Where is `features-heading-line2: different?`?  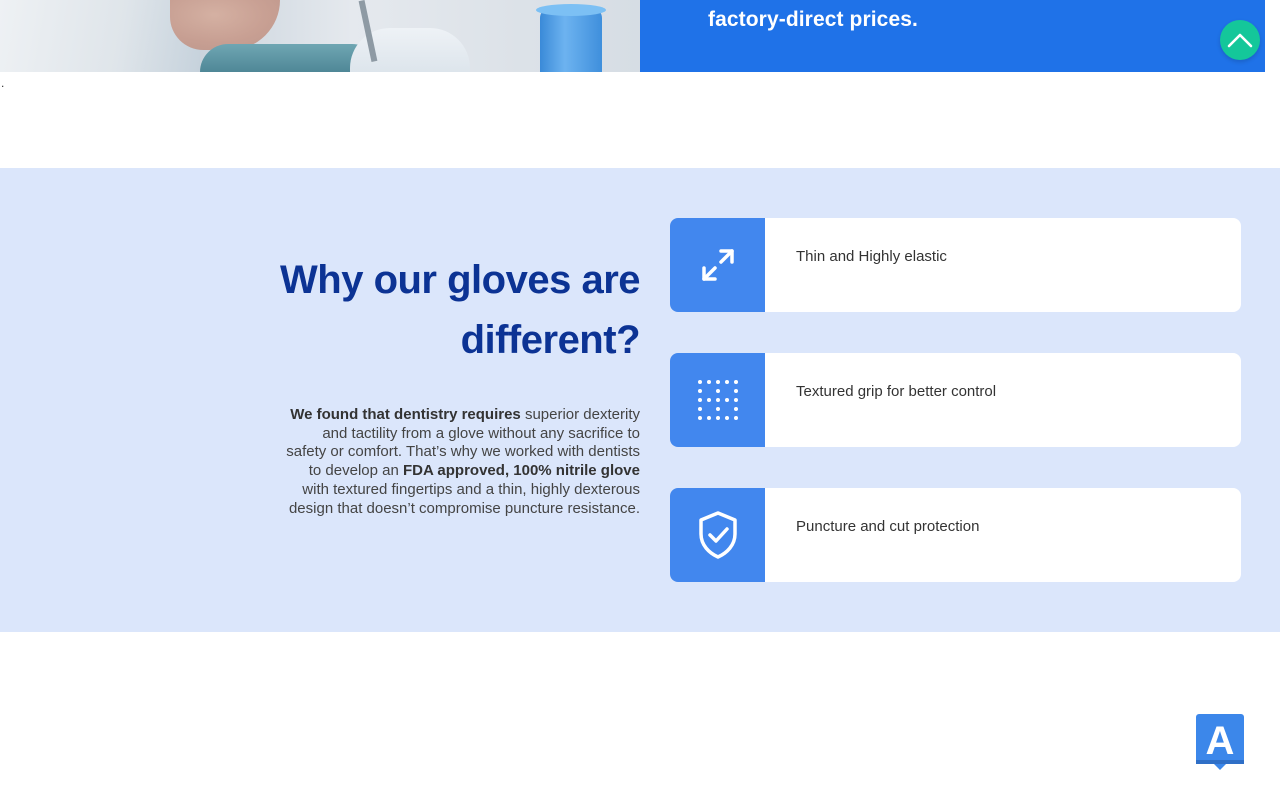
features-heading-line2: different? is located at coordinates (550, 340).